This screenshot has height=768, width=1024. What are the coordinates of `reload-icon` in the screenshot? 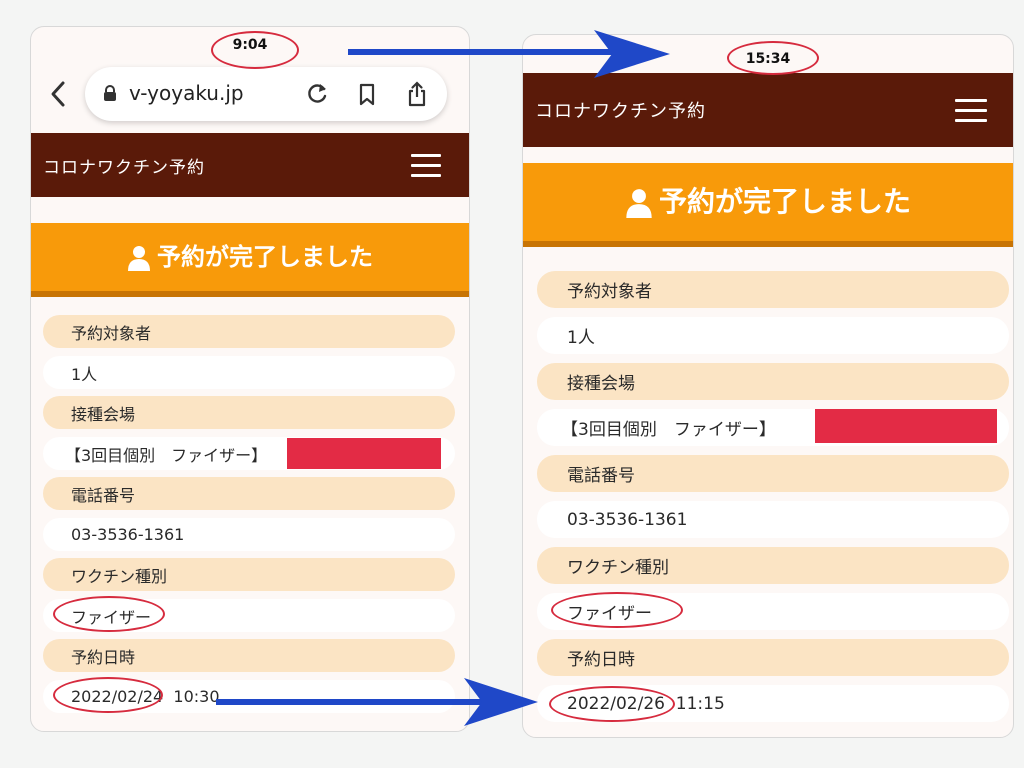 It's located at (317, 94).